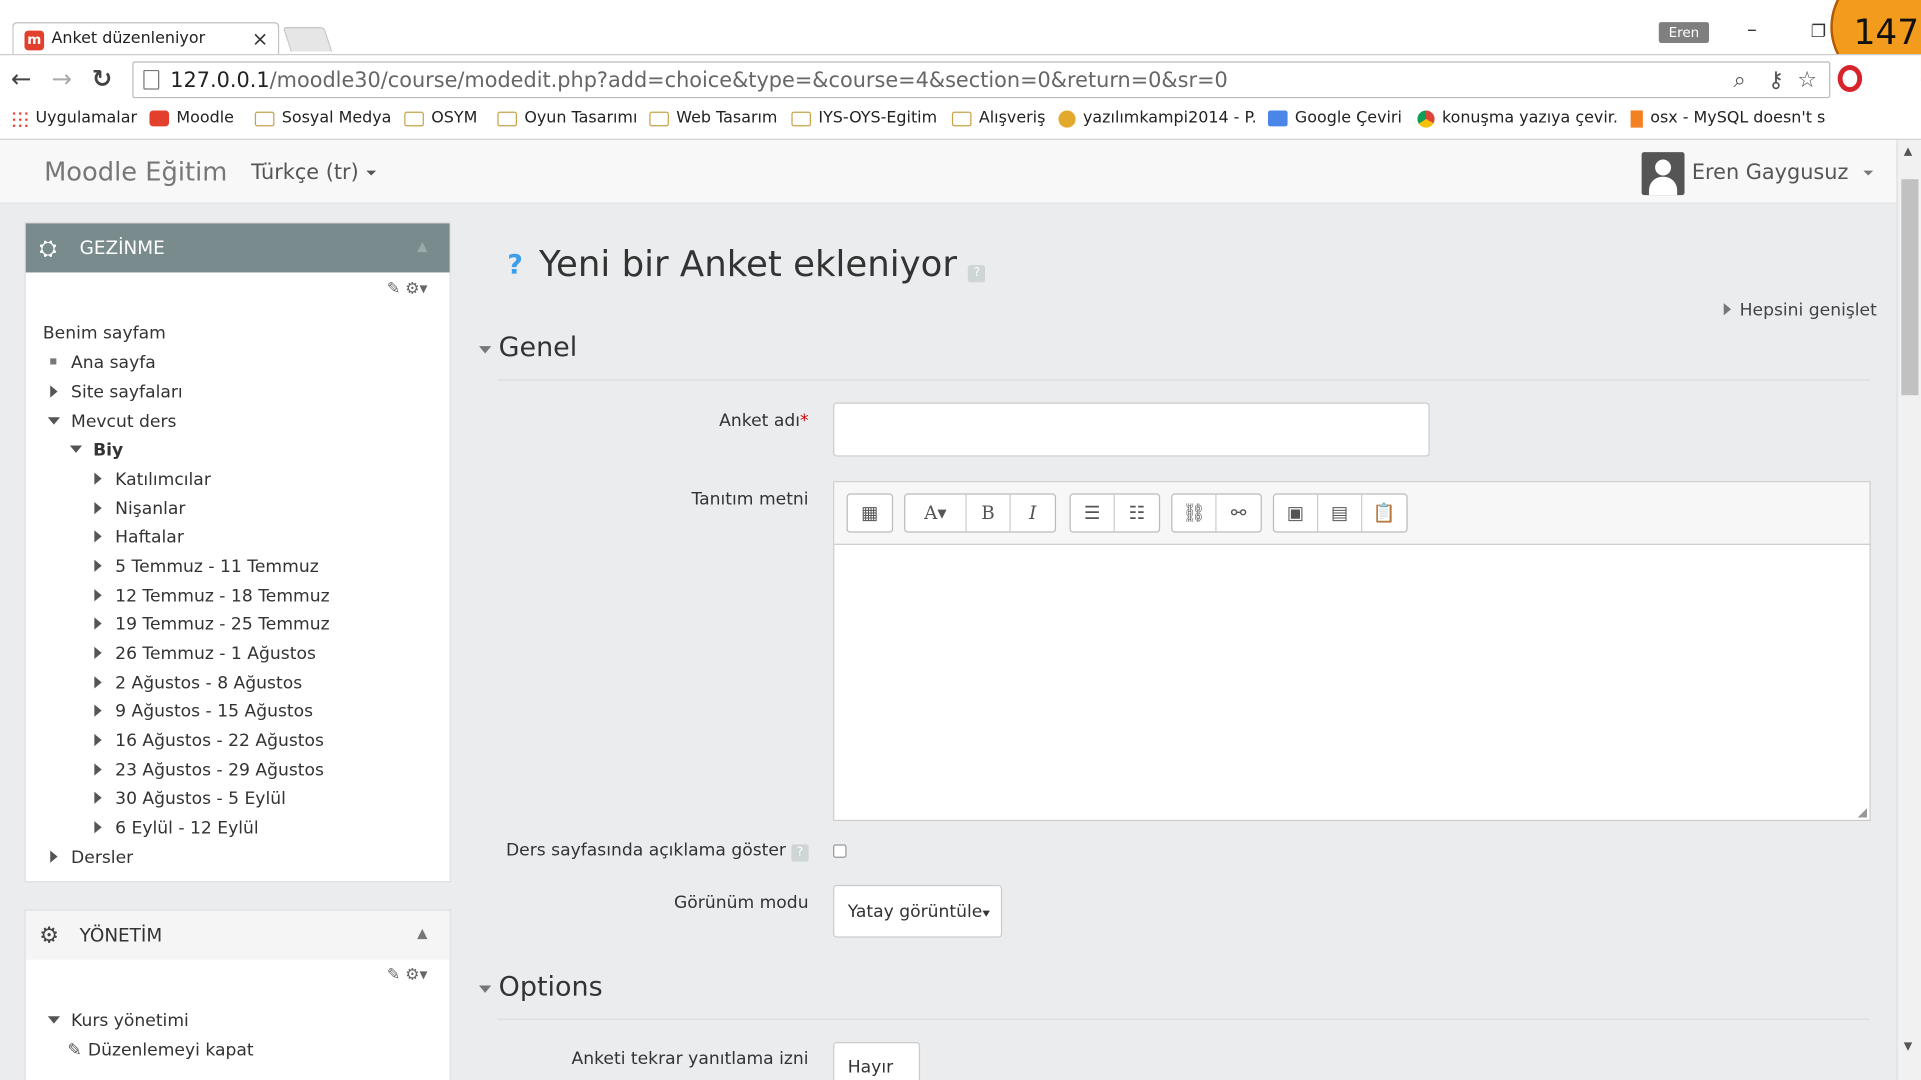  I want to click on block-title: YÖNETİM, so click(121, 935).